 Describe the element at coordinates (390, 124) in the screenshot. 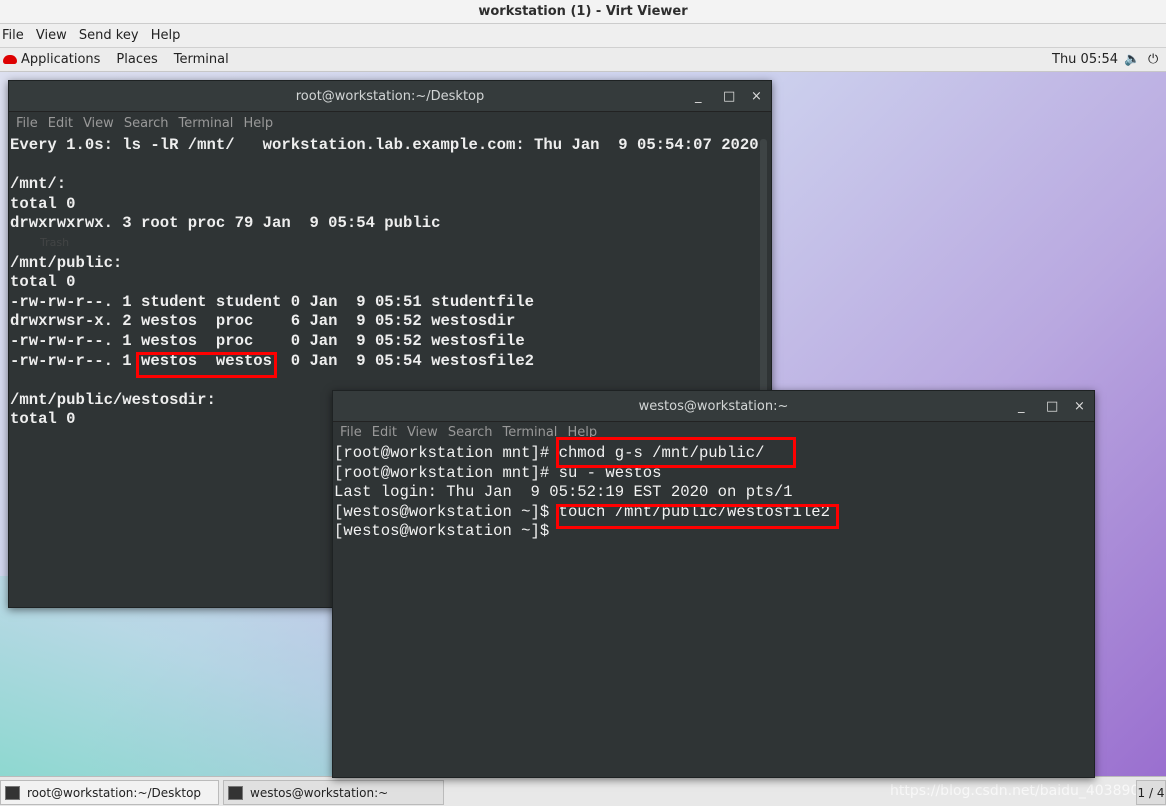

I see `terminal-menubar: File Edit View Search Terminal Help` at that location.